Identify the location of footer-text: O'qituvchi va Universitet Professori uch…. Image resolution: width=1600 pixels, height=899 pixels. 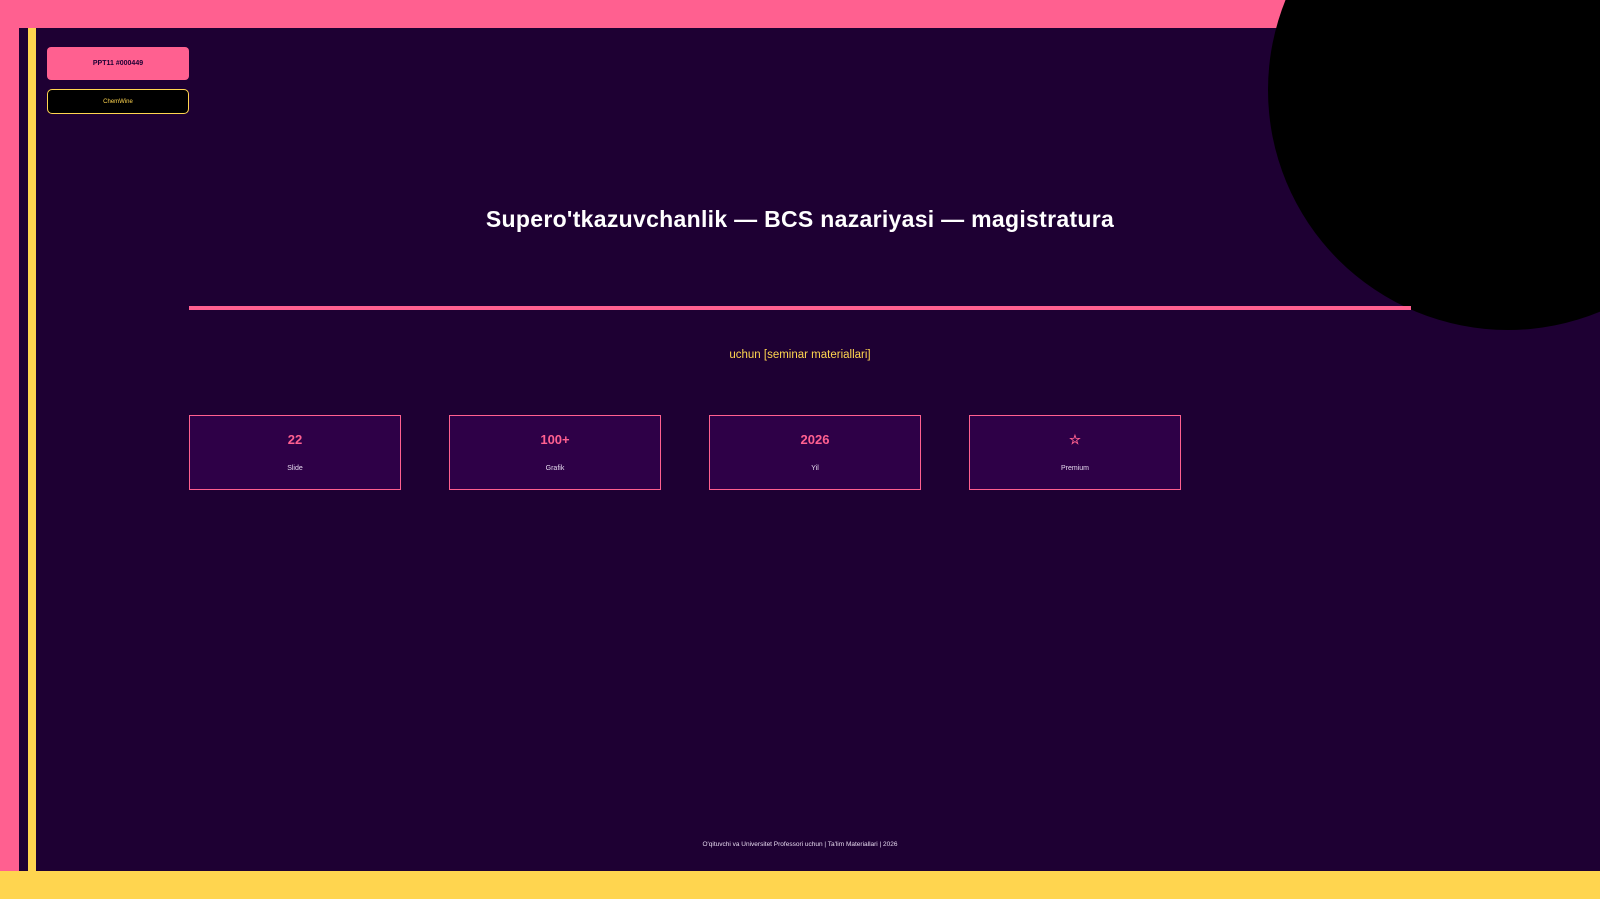
(800, 844).